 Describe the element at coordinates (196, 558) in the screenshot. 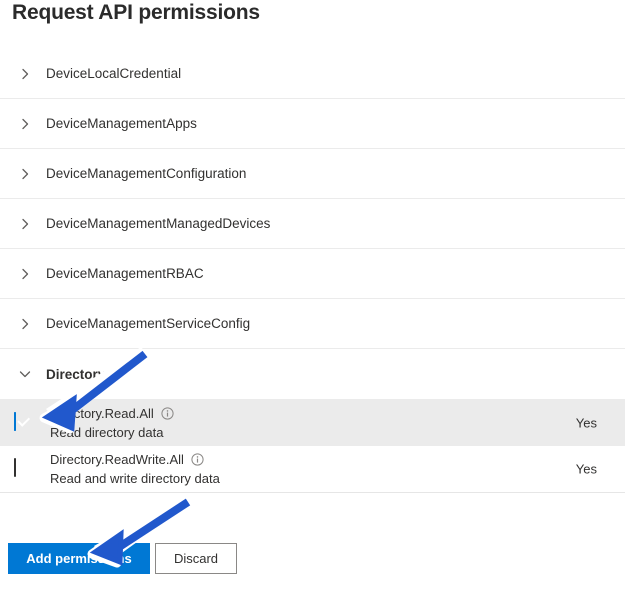

I see `discard-button: Discard` at that location.